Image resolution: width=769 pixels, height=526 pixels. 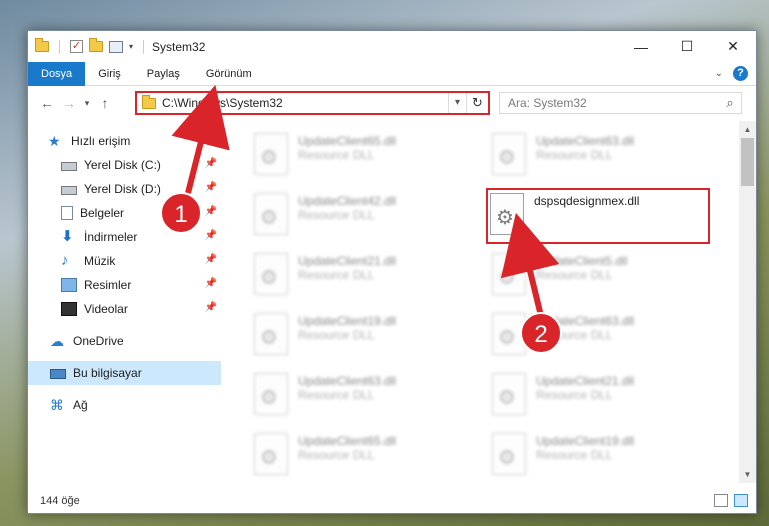 I want to click on sidebar-item-music: ♪ Müzik 📌, so click(x=124, y=261).